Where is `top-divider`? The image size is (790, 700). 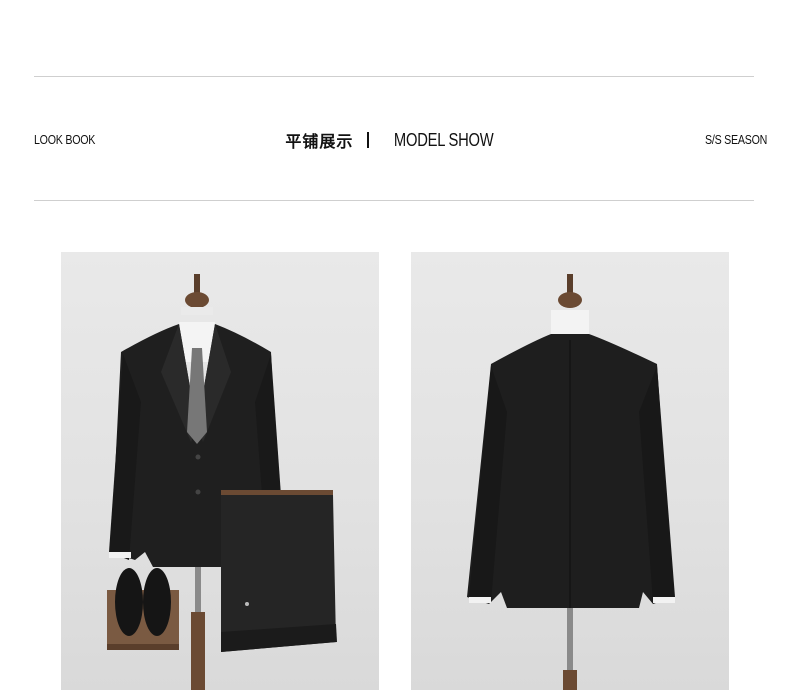
top-divider is located at coordinates (394, 76).